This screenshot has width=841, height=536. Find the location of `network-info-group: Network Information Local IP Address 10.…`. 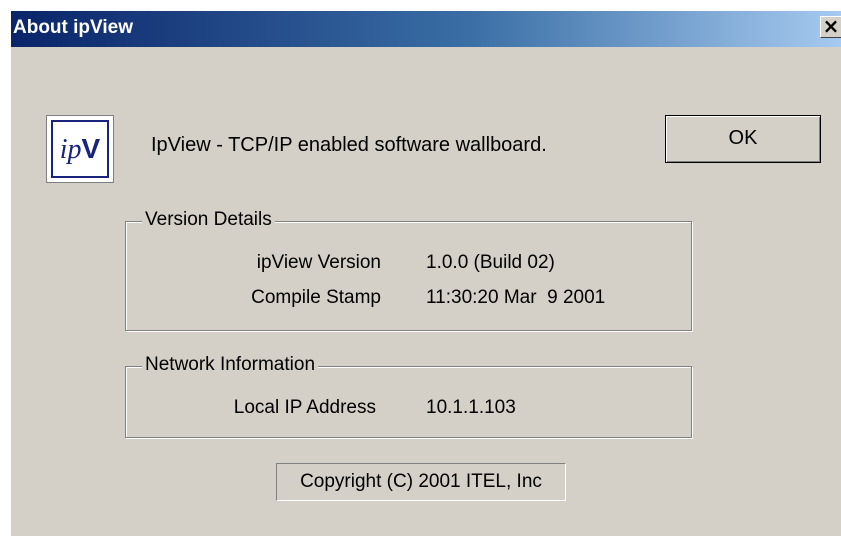

network-info-group: Network Information Local IP Address 10.… is located at coordinates (408, 396).